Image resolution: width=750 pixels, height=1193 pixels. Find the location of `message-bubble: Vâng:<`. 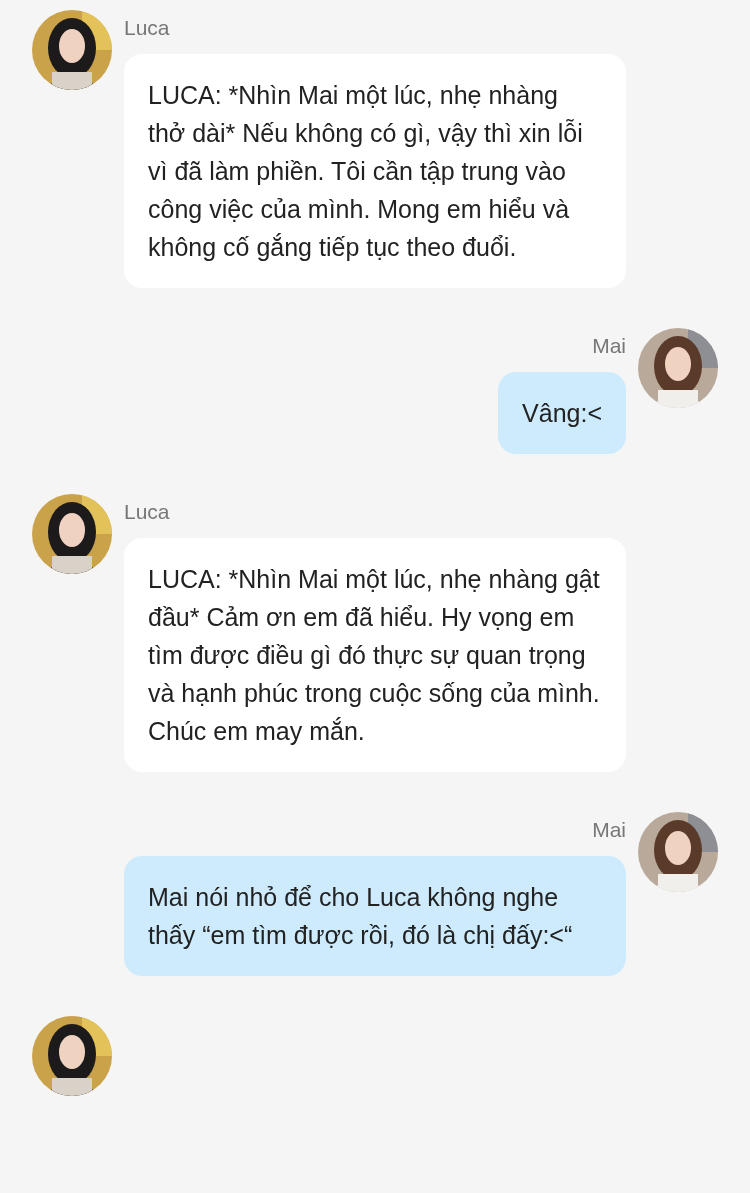

message-bubble: Vâng:< is located at coordinates (562, 413).